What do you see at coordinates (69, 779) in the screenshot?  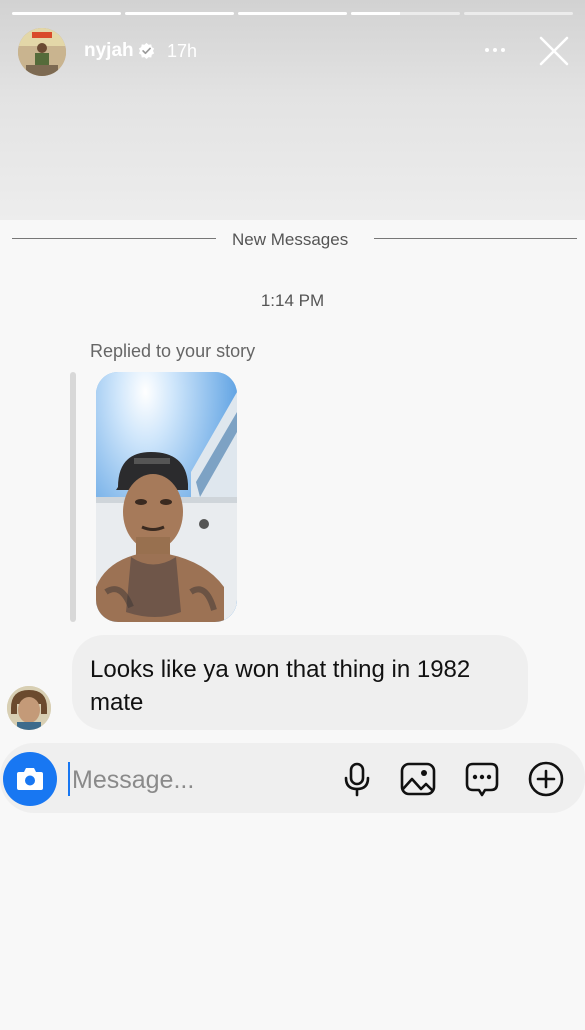 I see `text-caret` at bounding box center [69, 779].